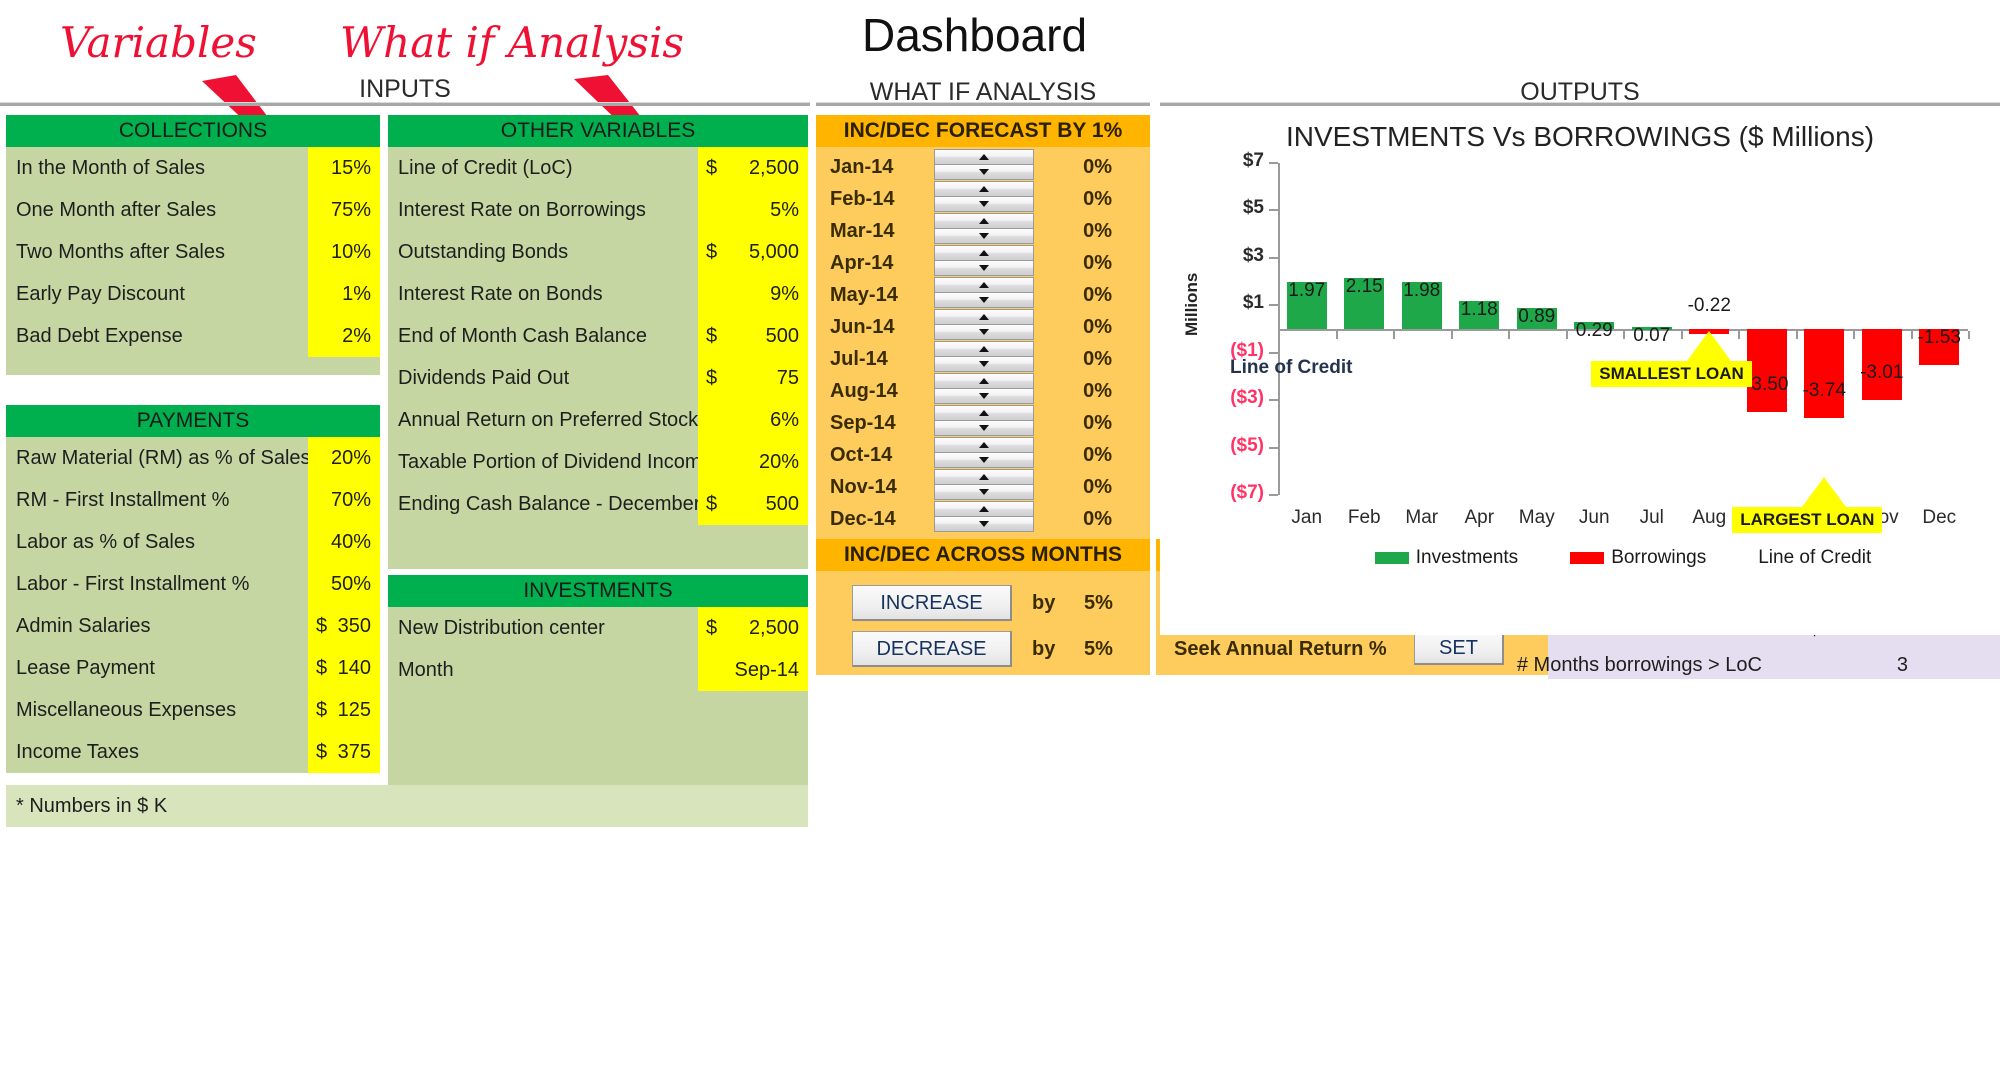  I want to click on increase-button: INCREASE, so click(932, 603).